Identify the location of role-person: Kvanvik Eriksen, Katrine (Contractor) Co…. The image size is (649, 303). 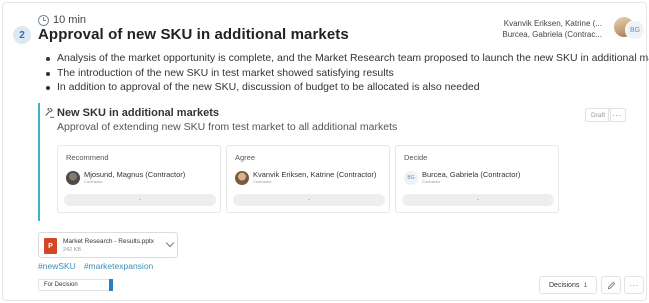
(305, 177).